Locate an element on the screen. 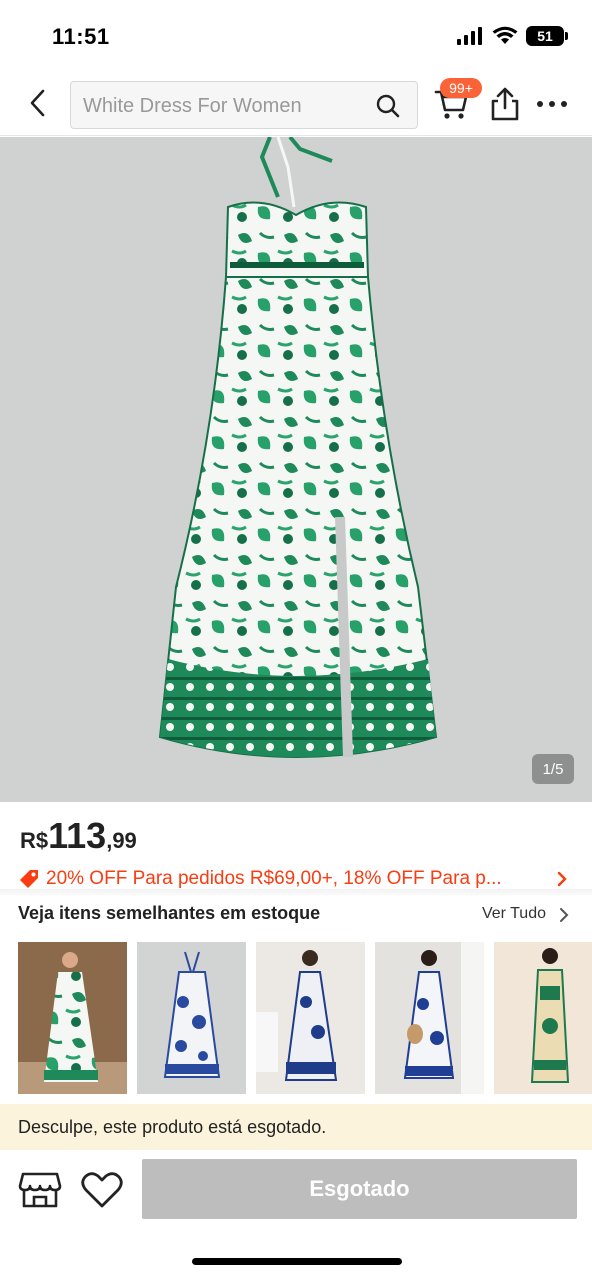 The image size is (592, 1280). chevron-left-icon is located at coordinates (37, 103).